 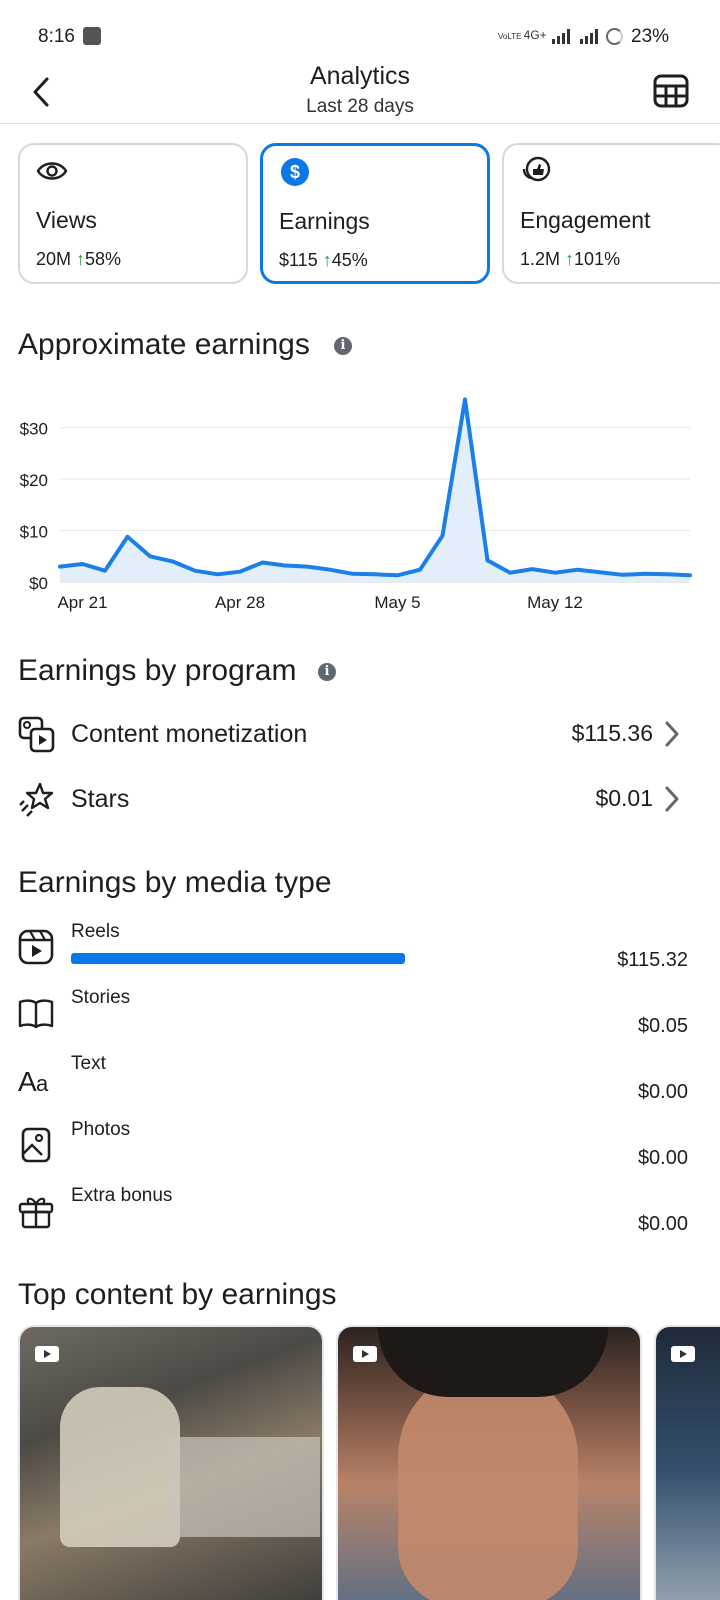 What do you see at coordinates (164, 344) in the screenshot?
I see `approx-earnings-title: Approximate earnings` at bounding box center [164, 344].